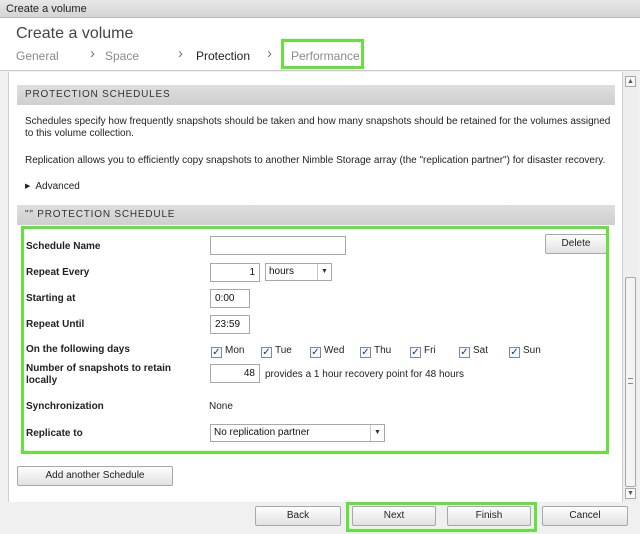 The height and width of the screenshot is (534, 640). What do you see at coordinates (630, 81) in the screenshot?
I see `scroll-up-icon: ▲` at bounding box center [630, 81].